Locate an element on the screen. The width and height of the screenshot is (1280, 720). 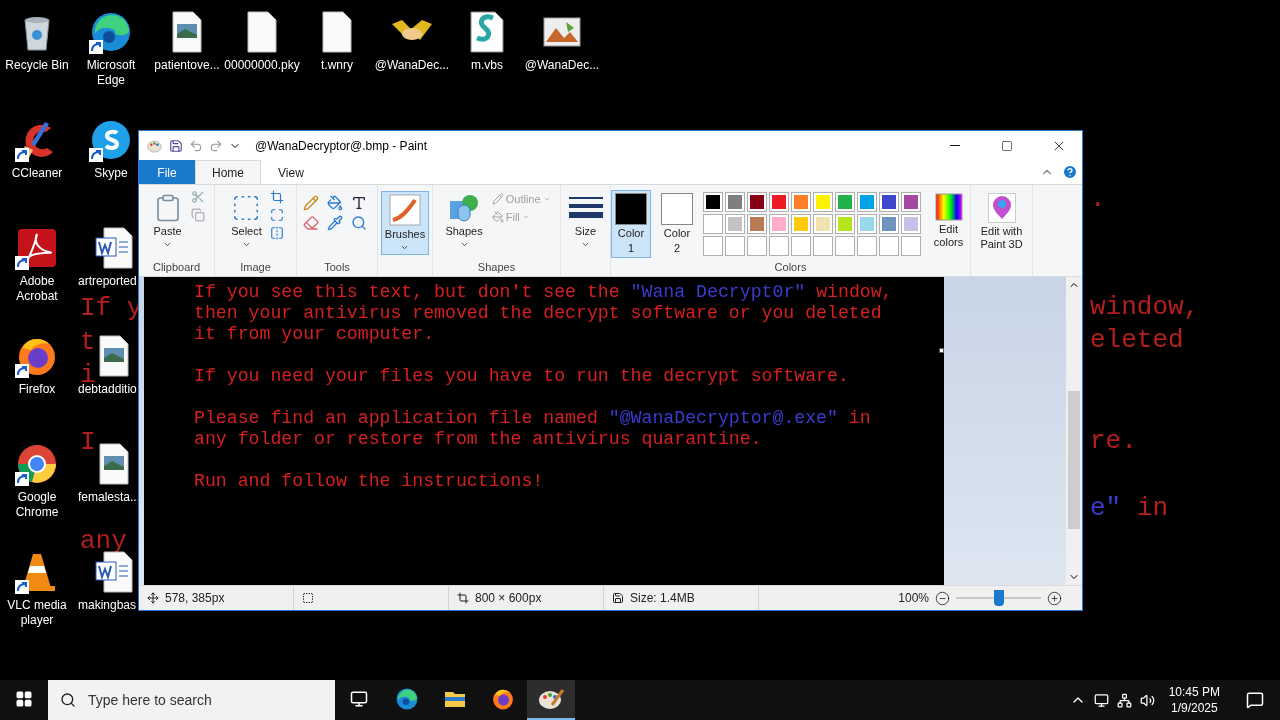
group-label: Tools is located at coordinates (337, 268).